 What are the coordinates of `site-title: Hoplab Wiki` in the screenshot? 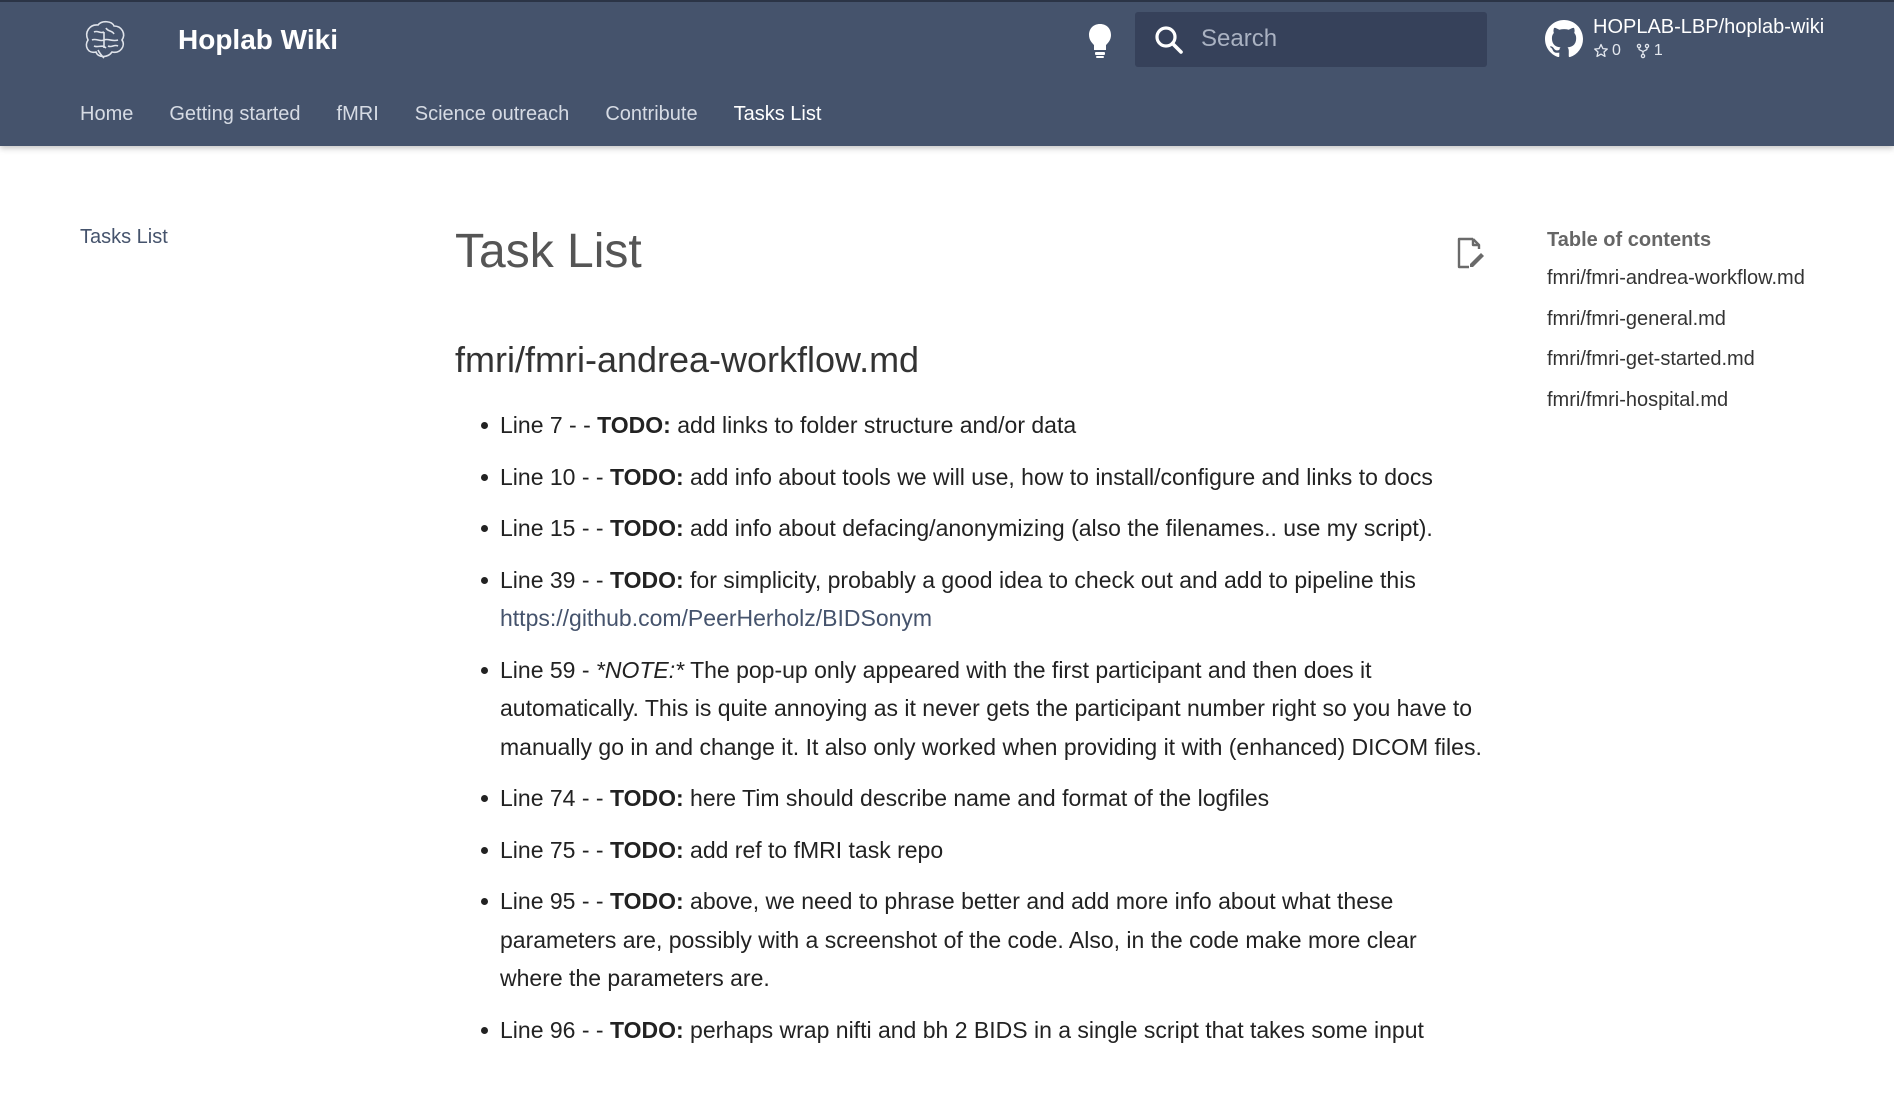 It's located at (258, 40).